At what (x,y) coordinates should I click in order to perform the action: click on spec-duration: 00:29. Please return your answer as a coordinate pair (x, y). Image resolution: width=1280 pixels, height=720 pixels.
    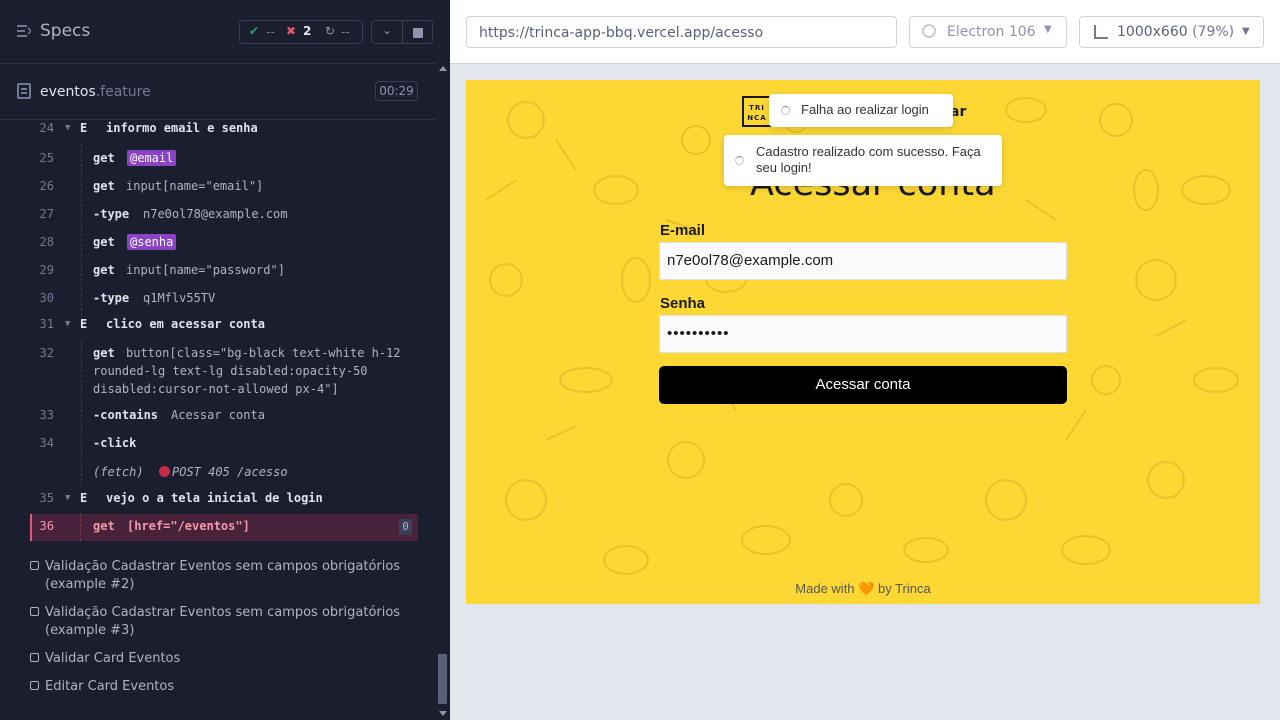
    Looking at the image, I should click on (396, 91).